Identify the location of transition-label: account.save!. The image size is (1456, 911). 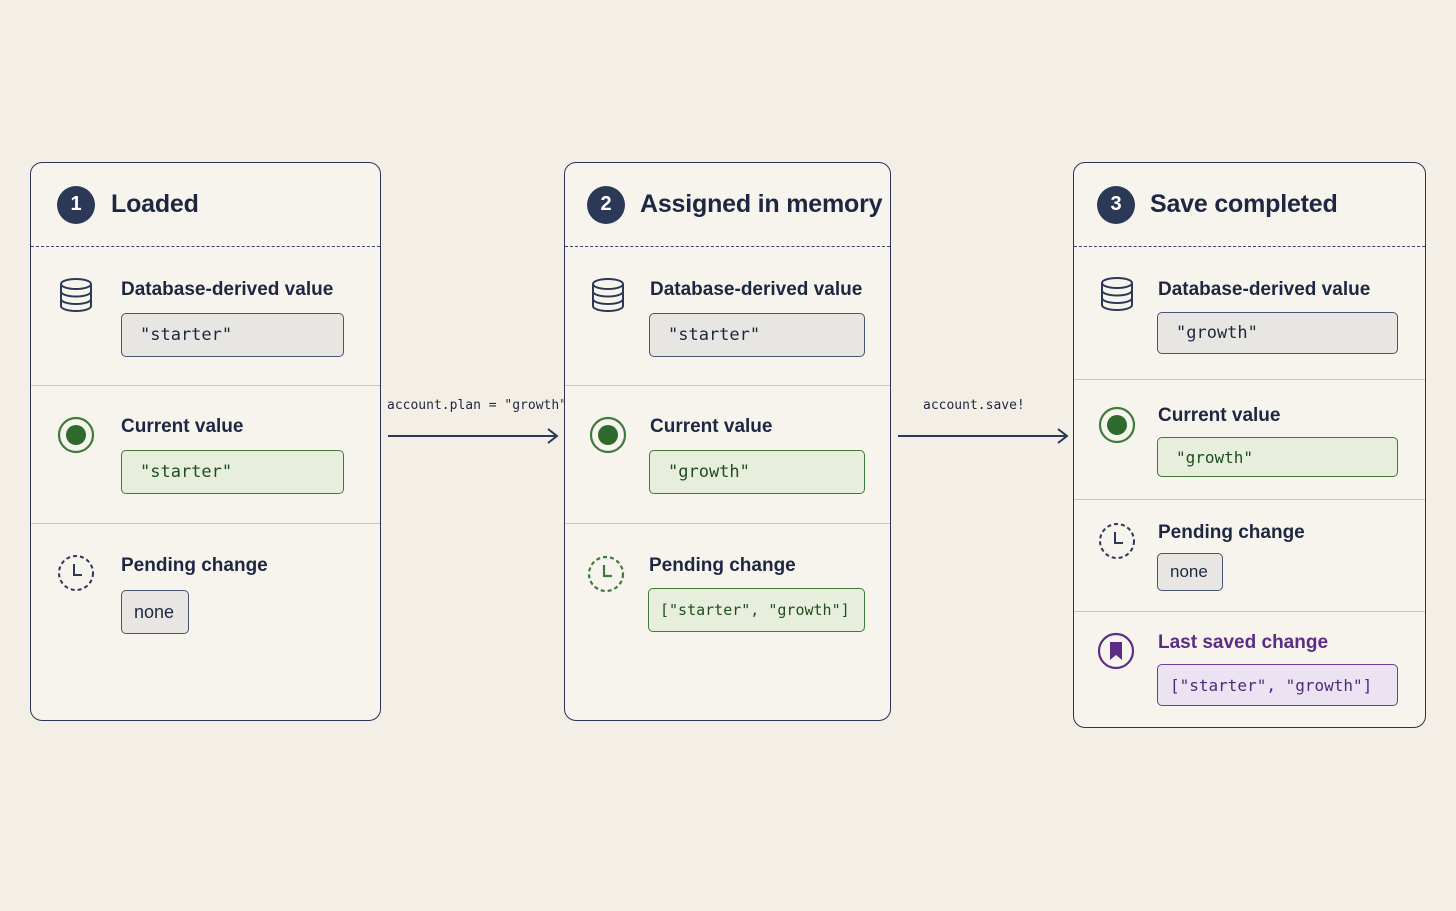
(974, 405).